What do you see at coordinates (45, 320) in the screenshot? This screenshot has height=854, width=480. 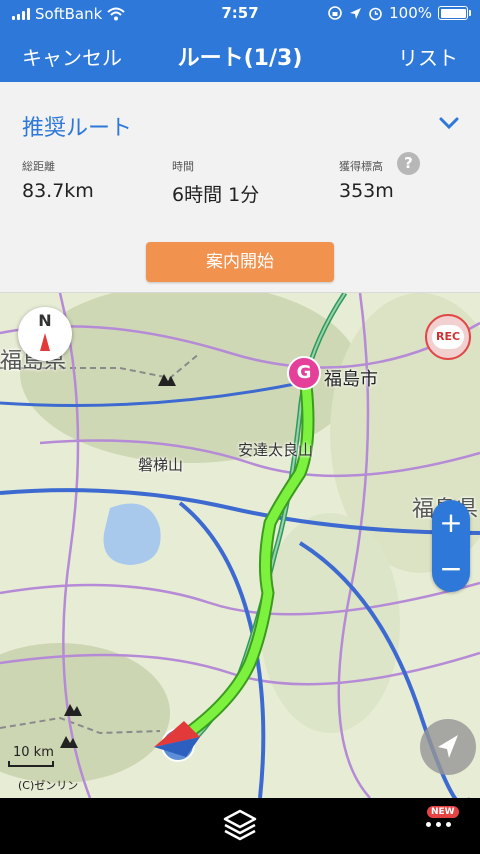 I see `compass-north-label: N` at bounding box center [45, 320].